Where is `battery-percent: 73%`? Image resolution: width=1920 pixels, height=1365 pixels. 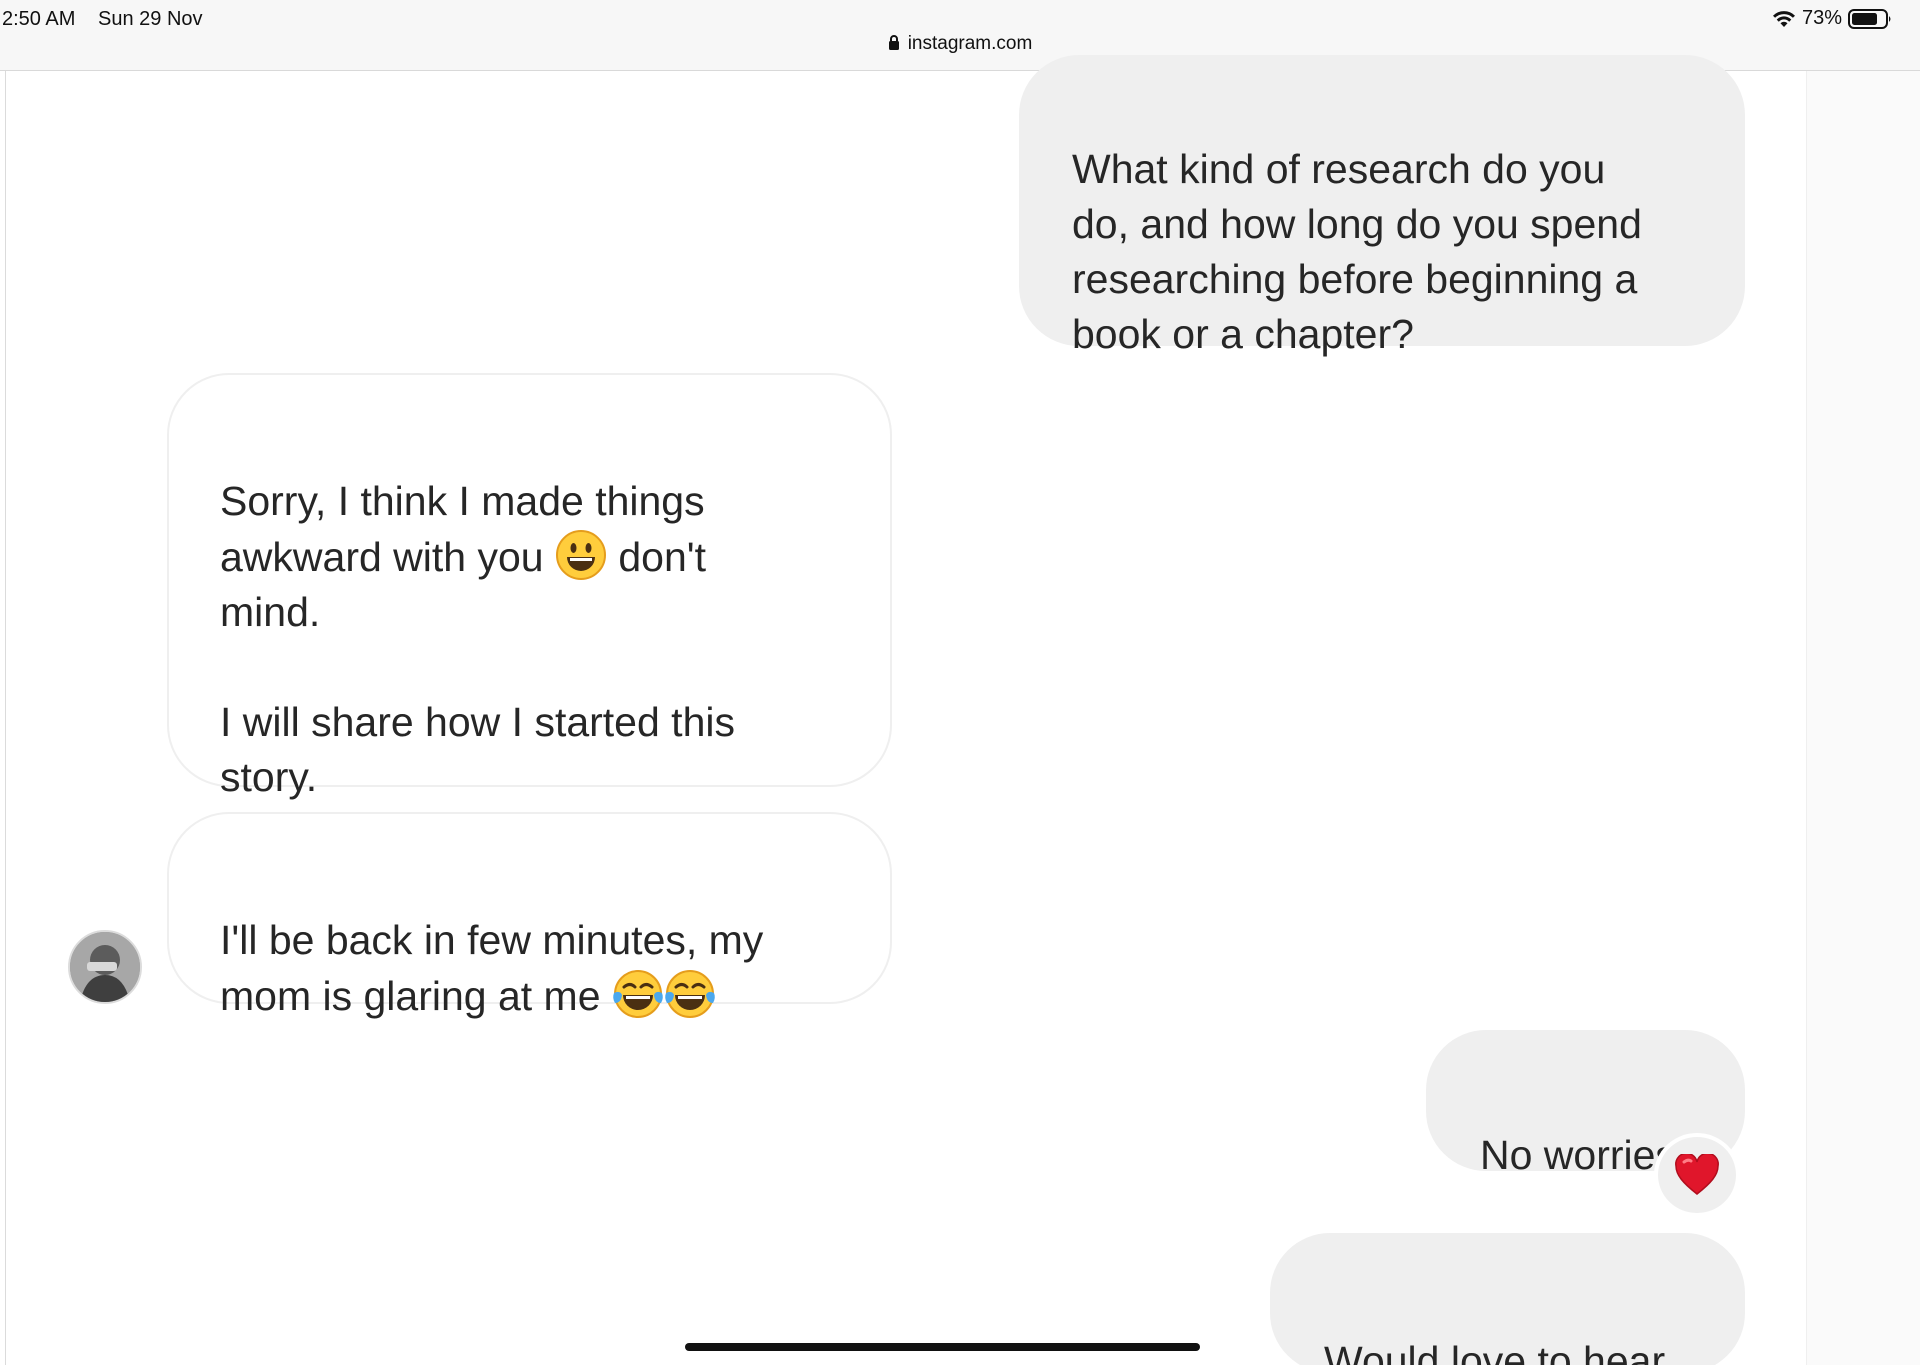
battery-percent: 73% is located at coordinates (1821, 18).